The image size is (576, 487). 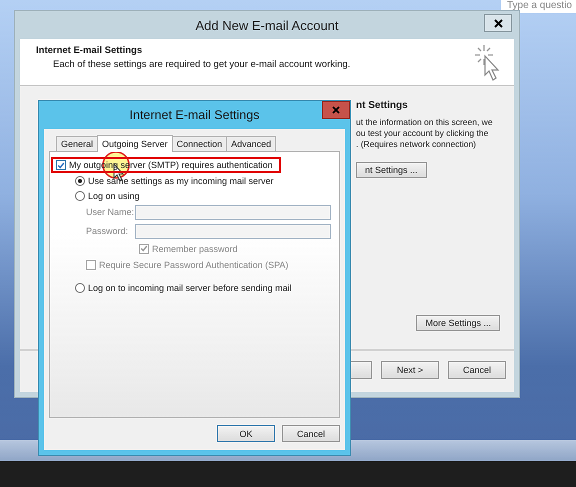 I want to click on window-title: Add New E-mail Account, so click(x=267, y=25).